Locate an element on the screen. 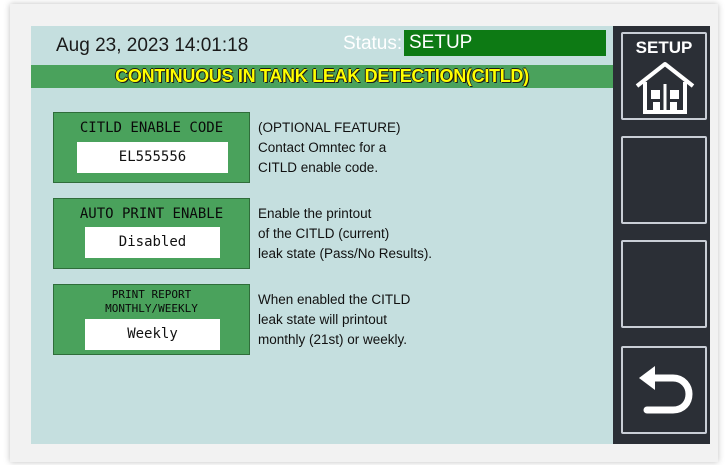 The width and height of the screenshot is (725, 465). page-title: CONTINUOUS IN TANK LEAK DETECTION(CITLD) is located at coordinates (322, 76).